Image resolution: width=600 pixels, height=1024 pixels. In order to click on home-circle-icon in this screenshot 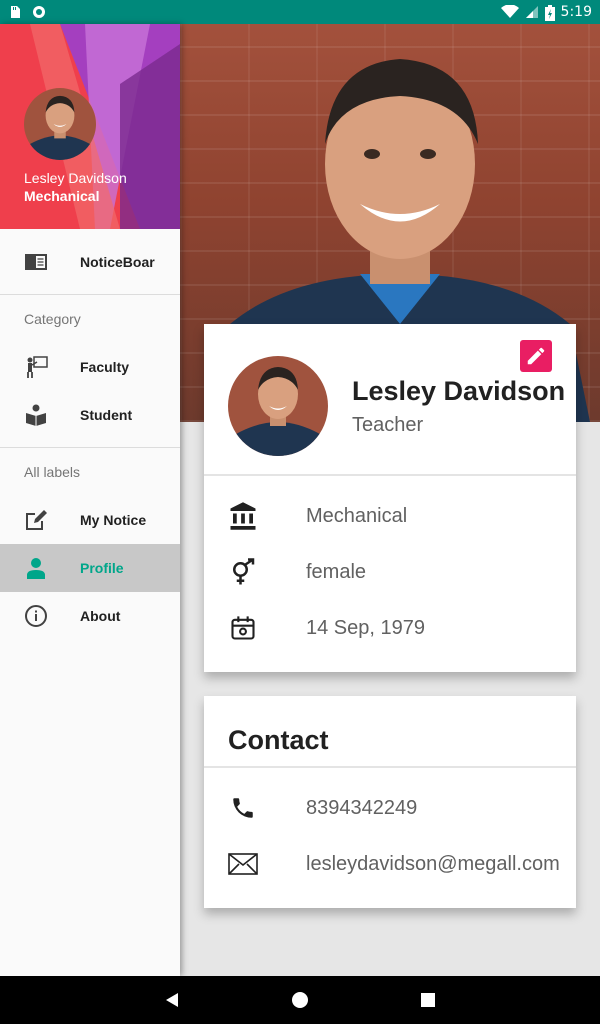, I will do `click(300, 1000)`.